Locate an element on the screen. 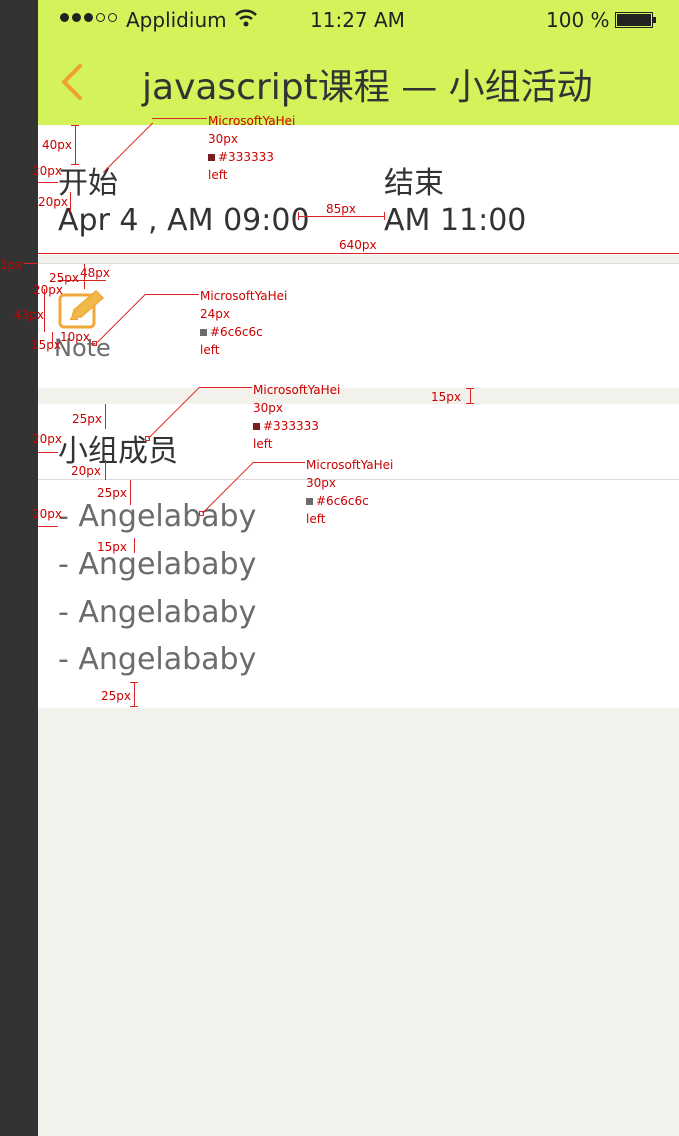  signal-icon is located at coordinates (88, 17).